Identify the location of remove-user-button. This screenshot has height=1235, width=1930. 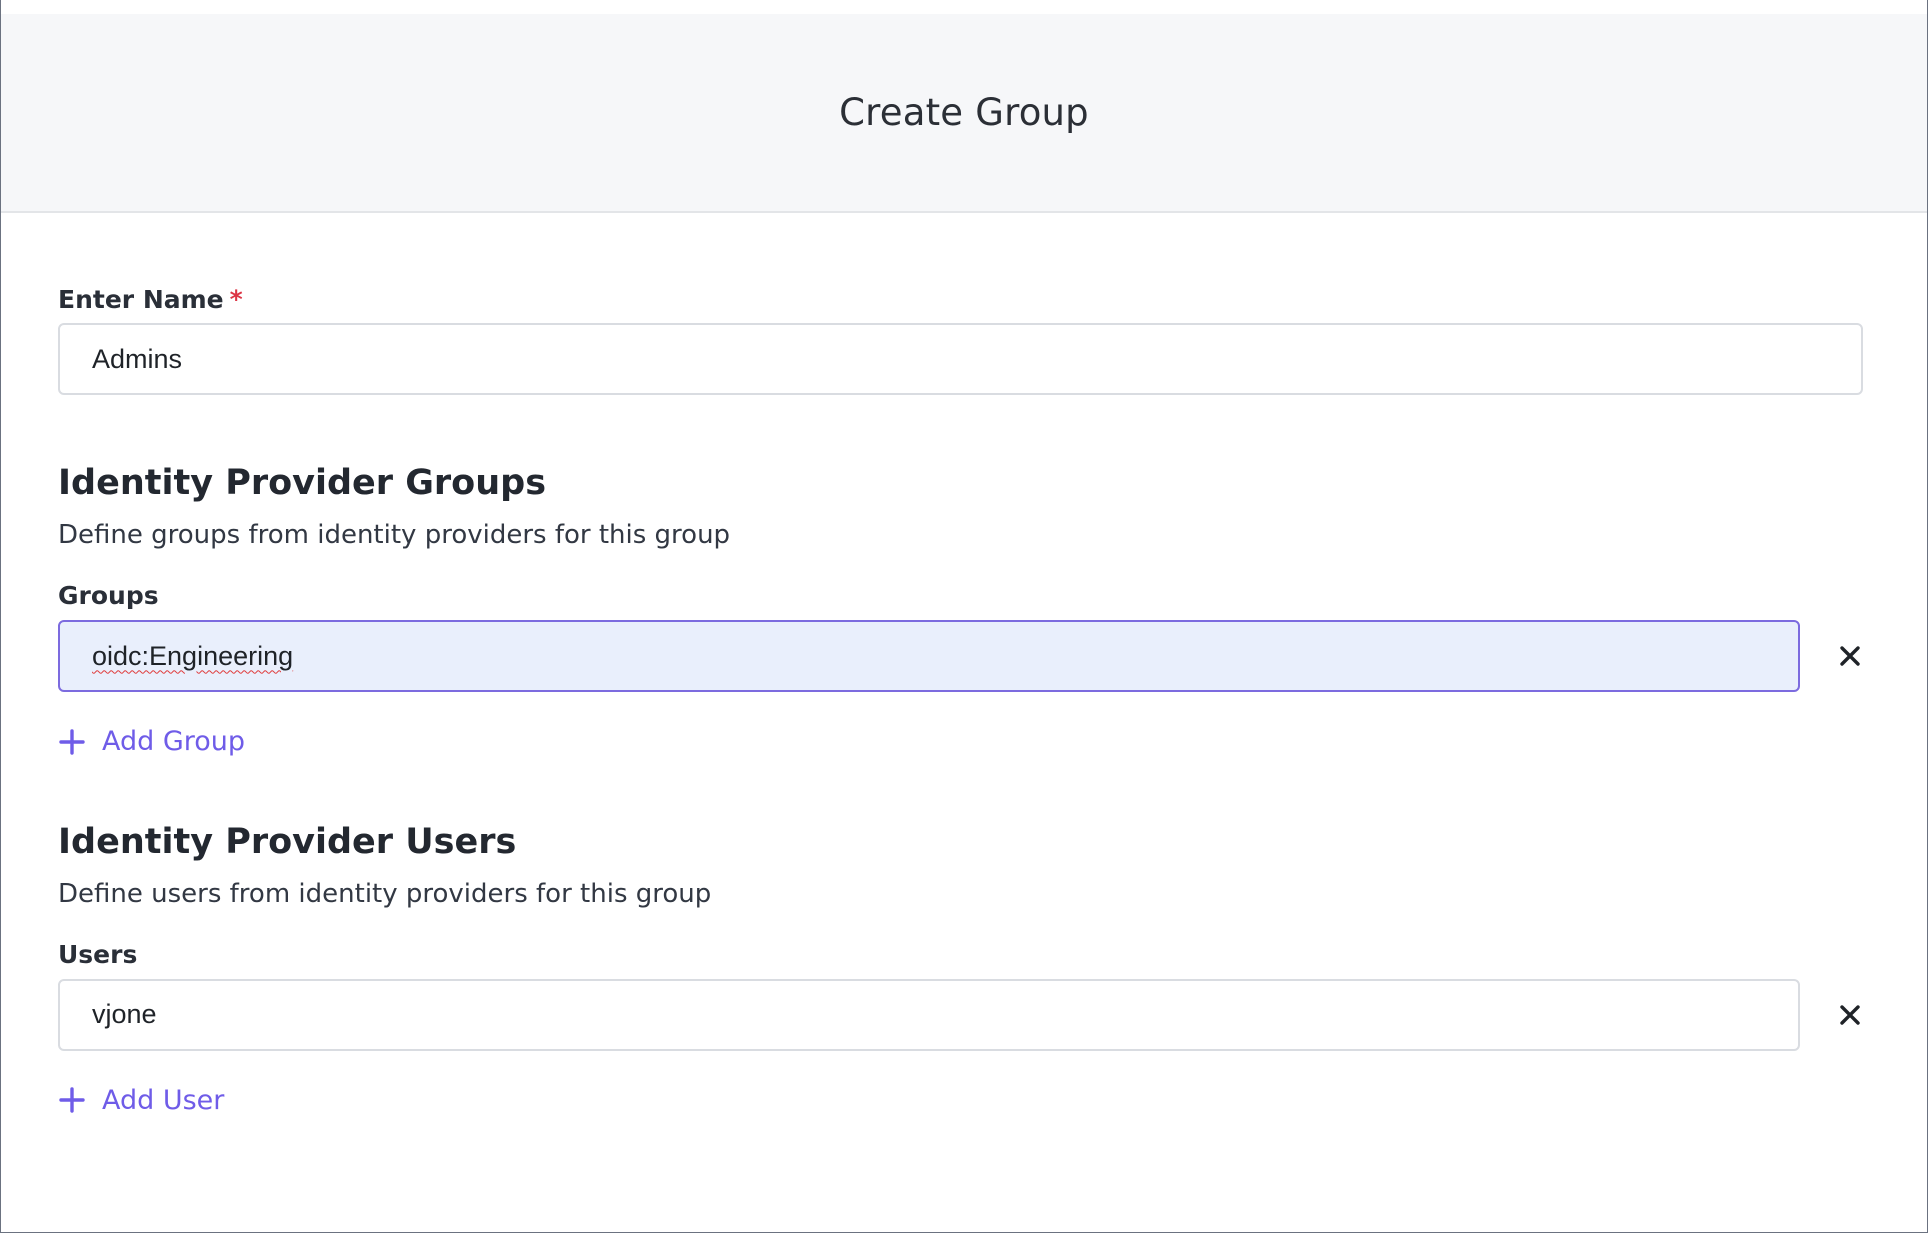
(1850, 1015).